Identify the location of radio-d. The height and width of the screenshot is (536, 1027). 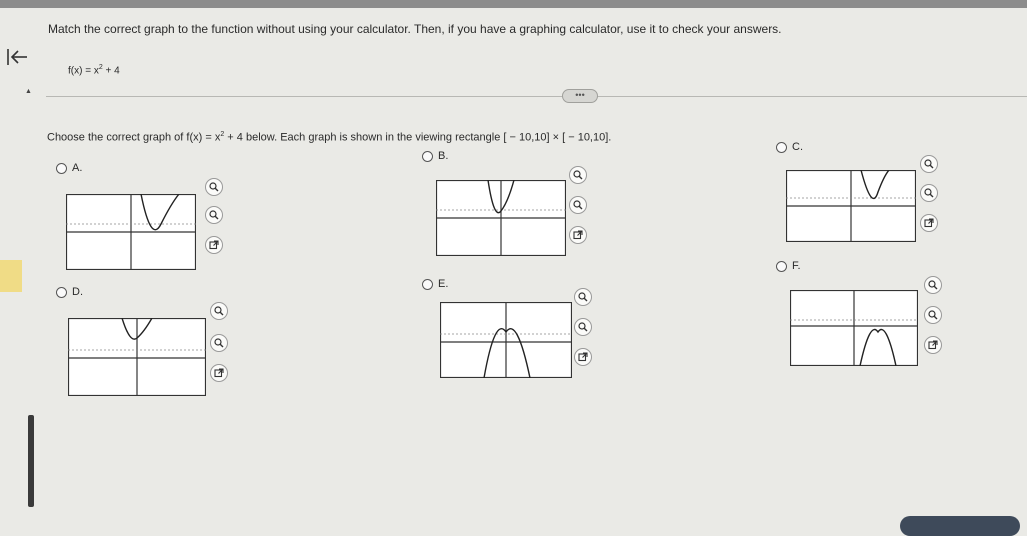
(61, 292).